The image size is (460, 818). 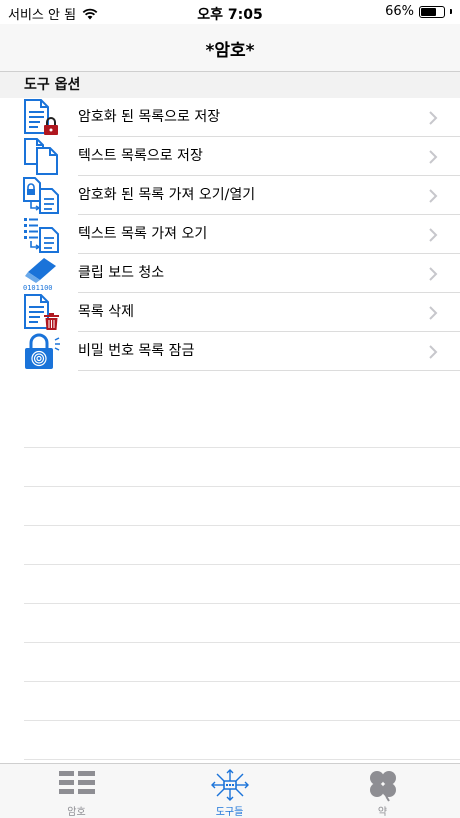 What do you see at coordinates (167, 195) in the screenshot?
I see `tool-label: 암호화 된 목록 가져 오기/열기` at bounding box center [167, 195].